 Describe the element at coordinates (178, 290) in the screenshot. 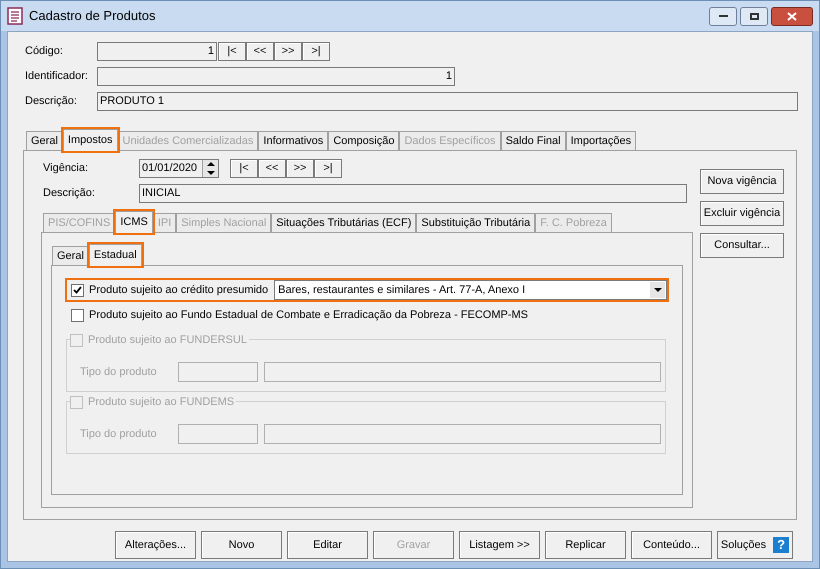

I see `checkbox-label: Produto sujeito ao crédito presumido` at that location.